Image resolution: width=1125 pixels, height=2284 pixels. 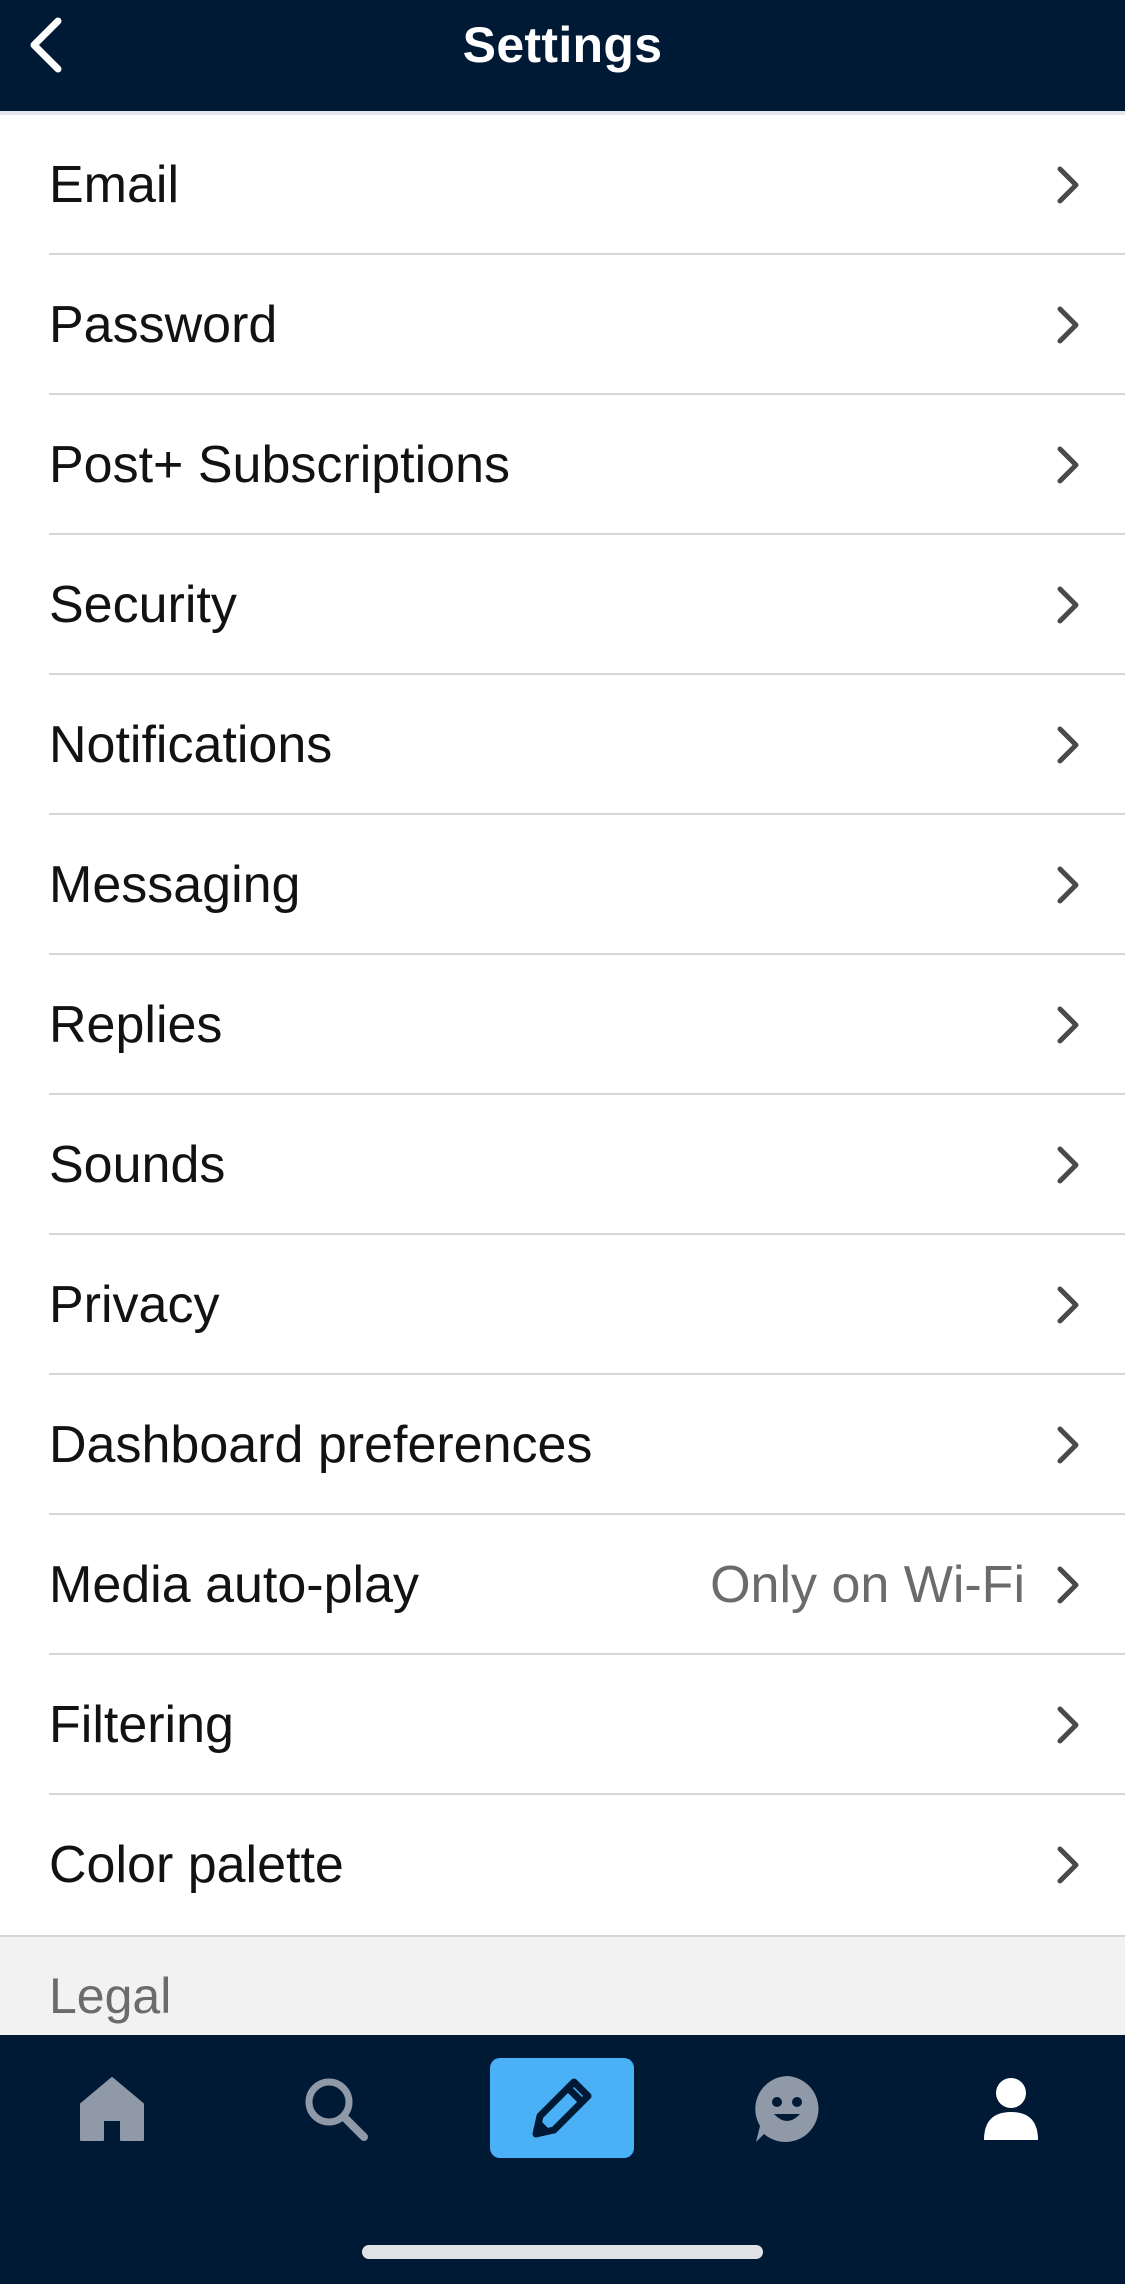 What do you see at coordinates (143, 605) in the screenshot?
I see `settings-item-label: Security` at bounding box center [143, 605].